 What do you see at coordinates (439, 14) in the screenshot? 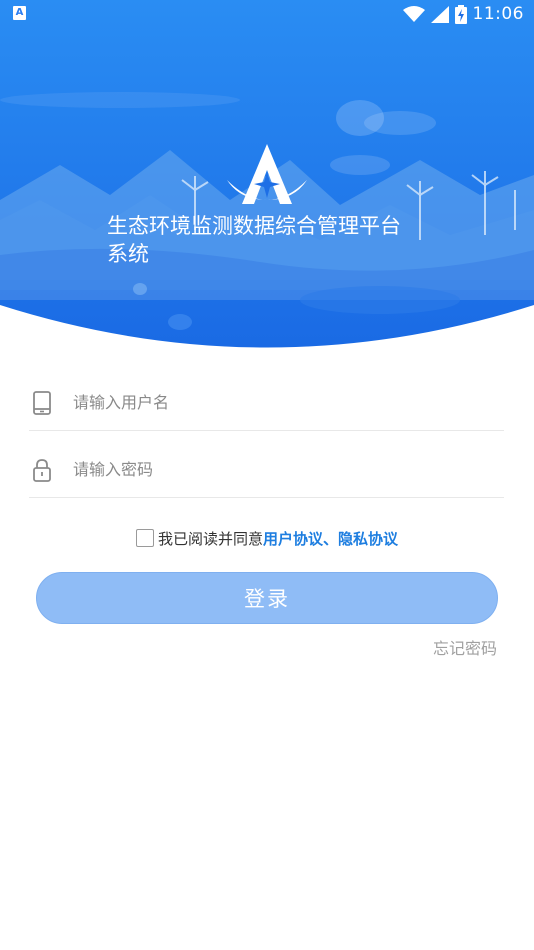
I see `signal-icon` at bounding box center [439, 14].